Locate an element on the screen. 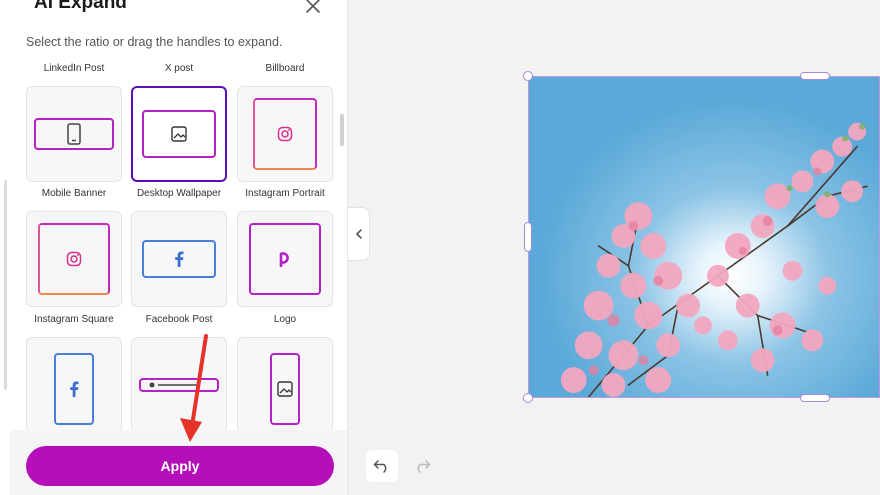 The height and width of the screenshot is (495, 880). redo-icon is located at coordinates (424, 466).